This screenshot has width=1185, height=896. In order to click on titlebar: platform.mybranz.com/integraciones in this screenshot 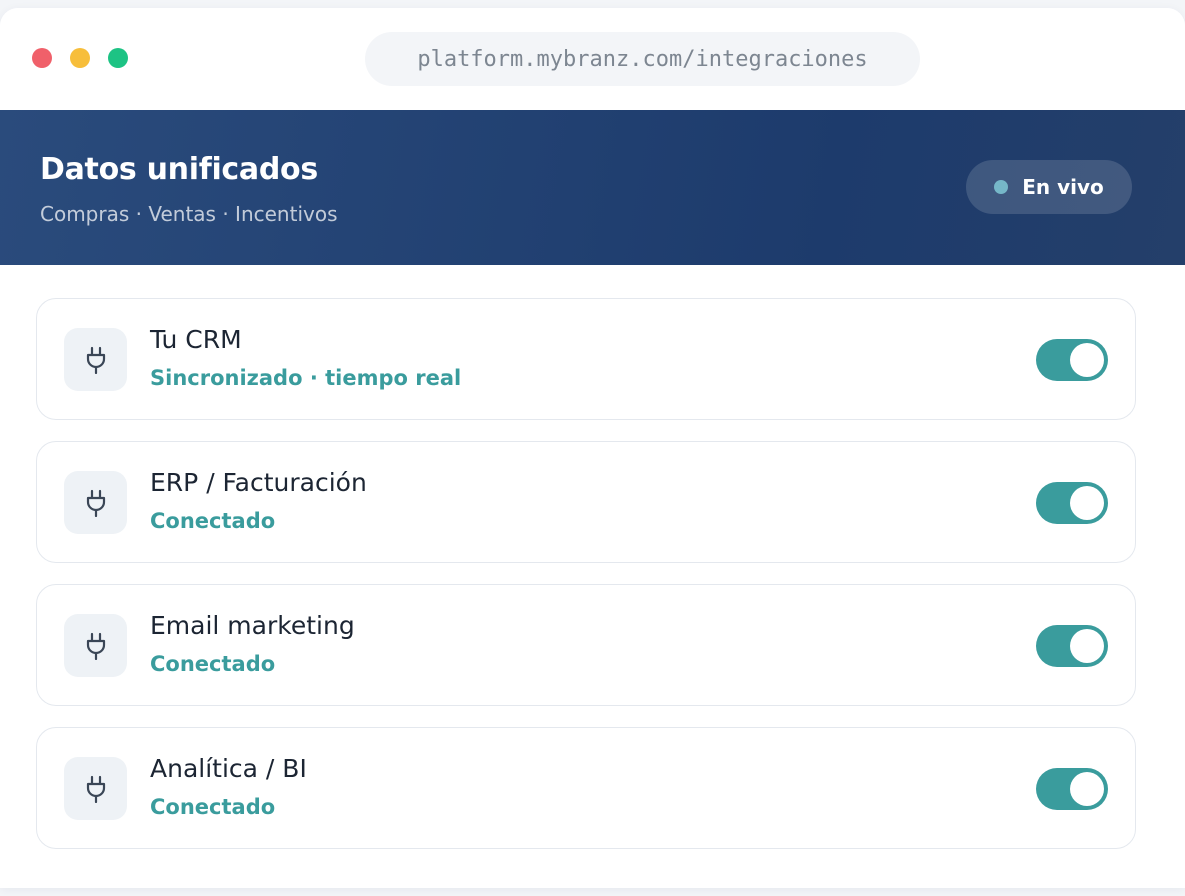, I will do `click(592, 59)`.